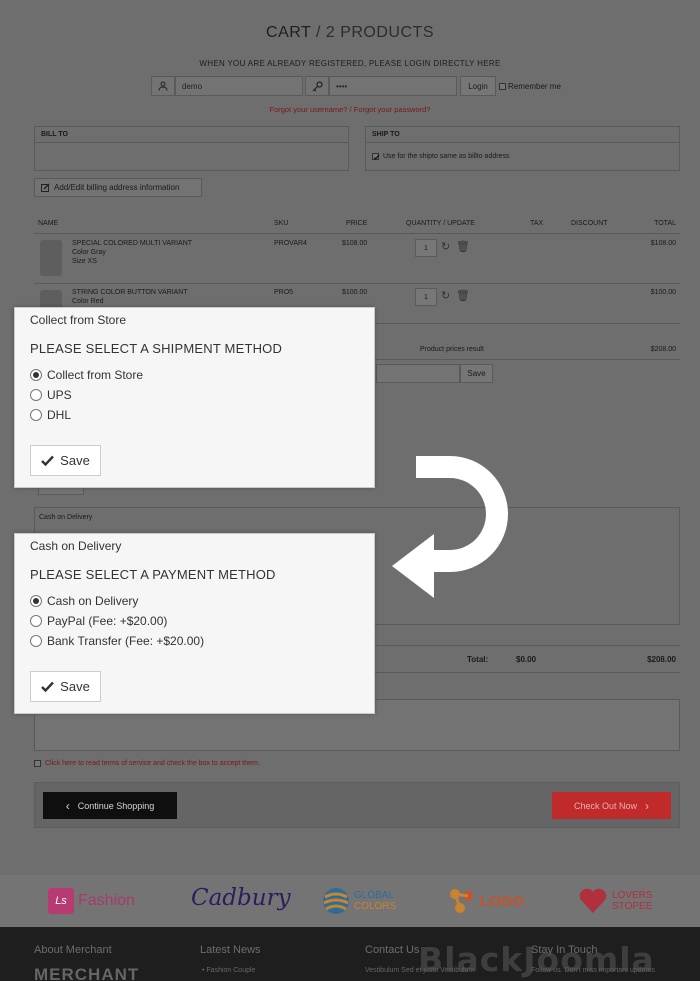  What do you see at coordinates (304, 86) in the screenshot?
I see `login-form: demo ••••` at bounding box center [304, 86].